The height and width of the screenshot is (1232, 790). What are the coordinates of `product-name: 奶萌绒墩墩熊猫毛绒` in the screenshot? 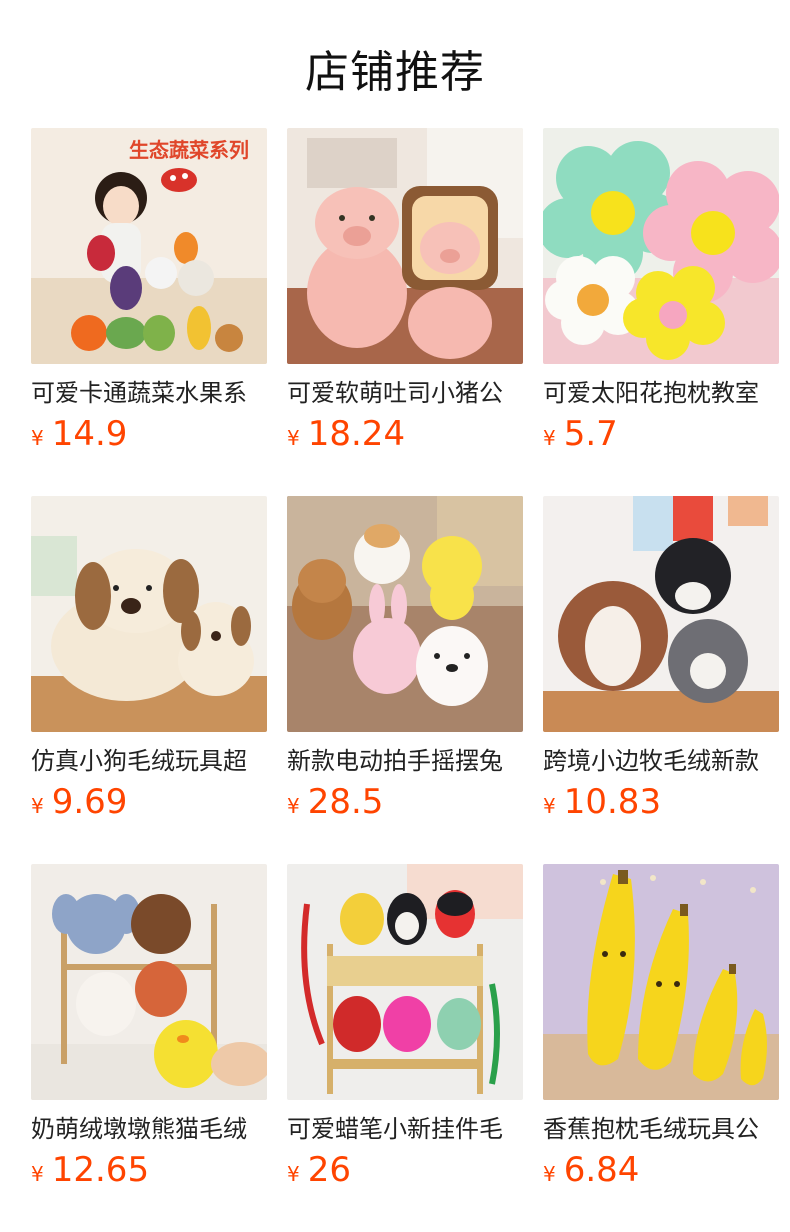 It's located at (149, 1129).